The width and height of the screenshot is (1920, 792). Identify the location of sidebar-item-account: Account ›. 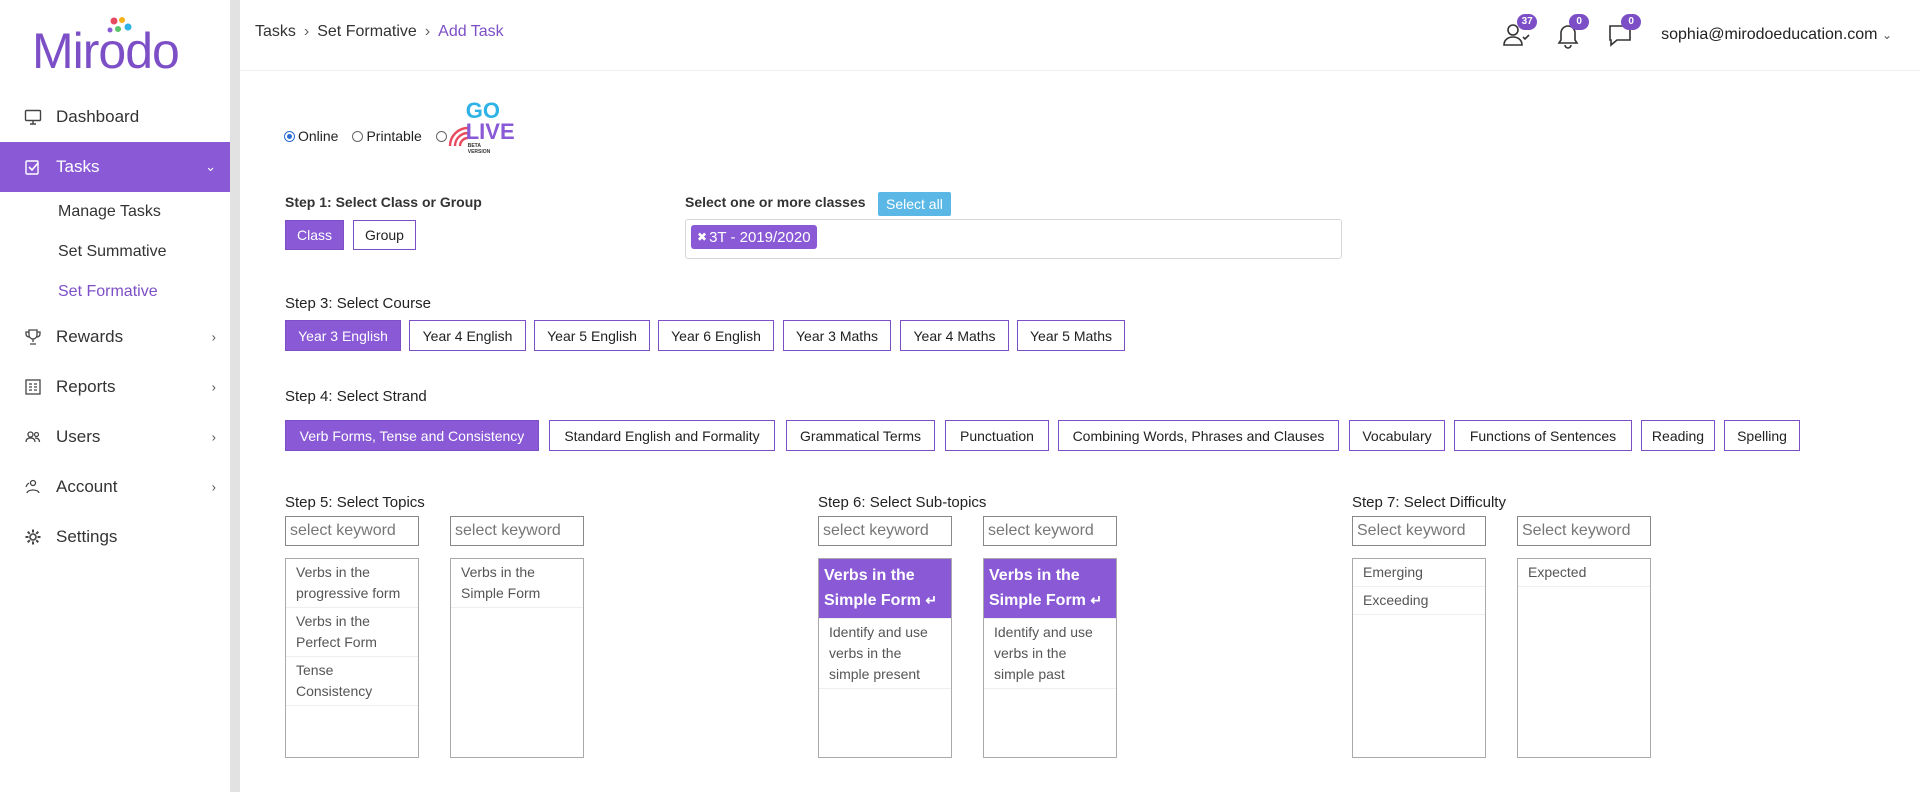
(120, 487).